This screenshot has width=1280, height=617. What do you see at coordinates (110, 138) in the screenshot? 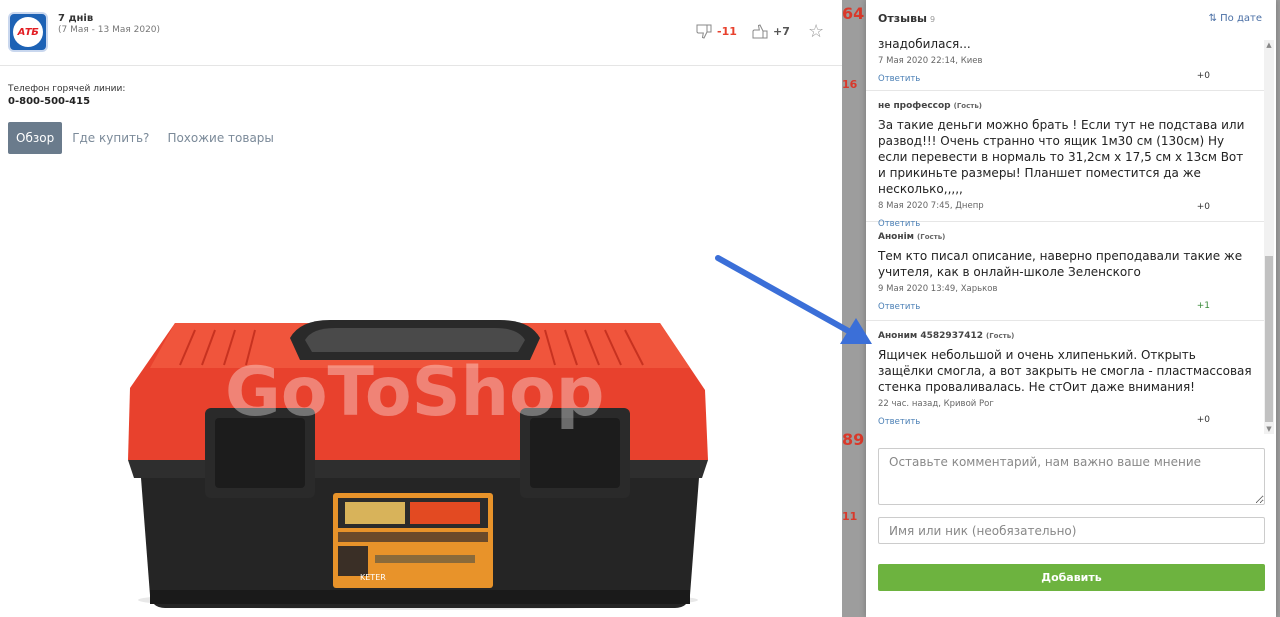
I see `tab-where-to-buy: Где купить?` at bounding box center [110, 138].